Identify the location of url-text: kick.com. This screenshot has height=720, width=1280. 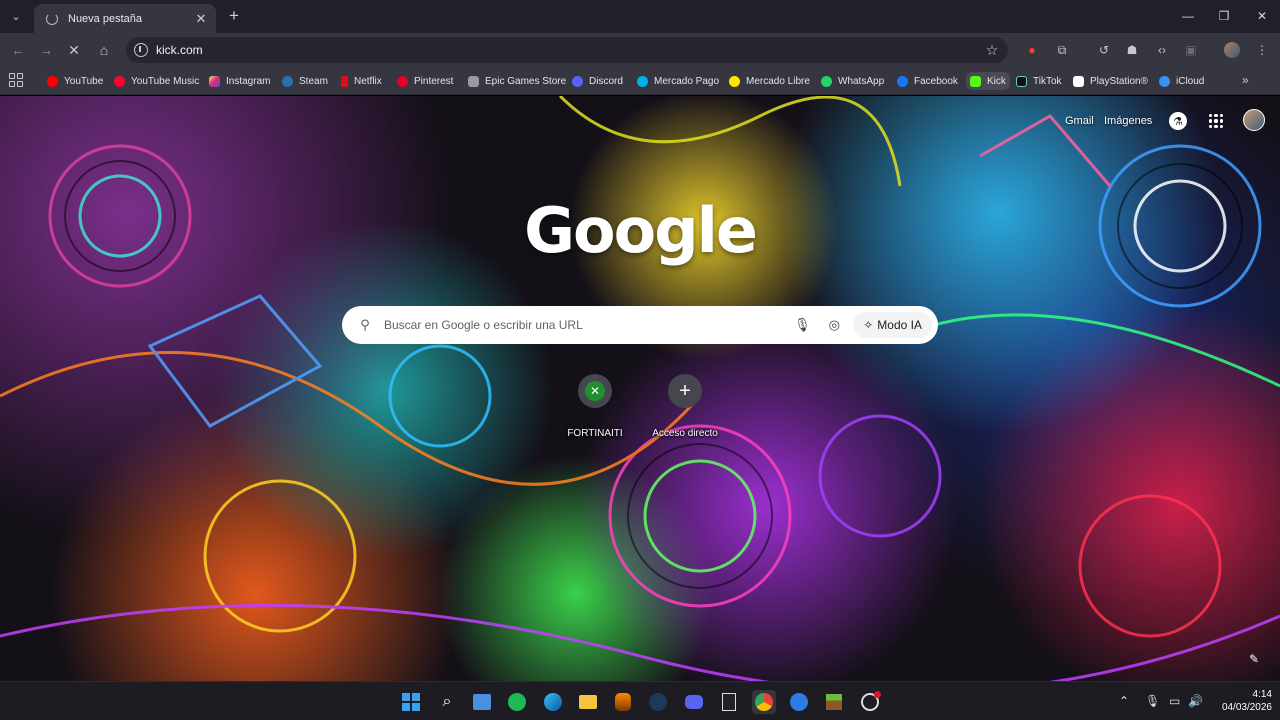
(568, 50).